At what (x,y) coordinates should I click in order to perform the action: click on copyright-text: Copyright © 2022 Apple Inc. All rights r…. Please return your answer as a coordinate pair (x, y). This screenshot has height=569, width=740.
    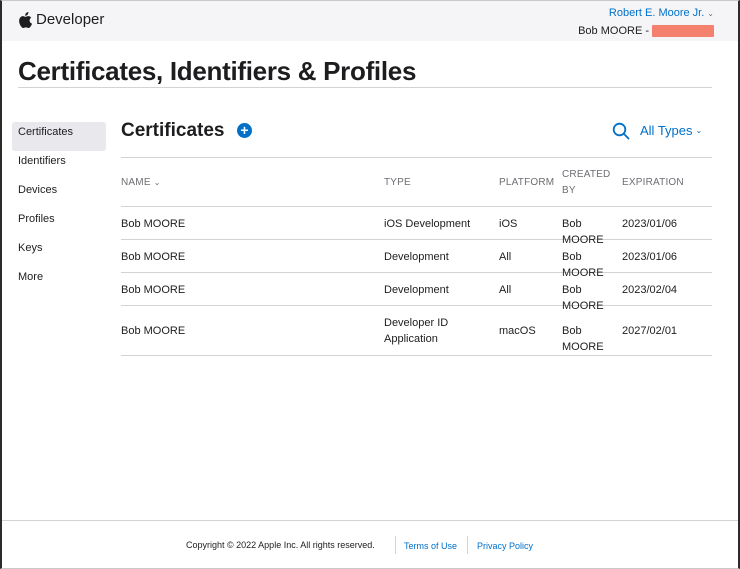
    Looking at the image, I should click on (280, 545).